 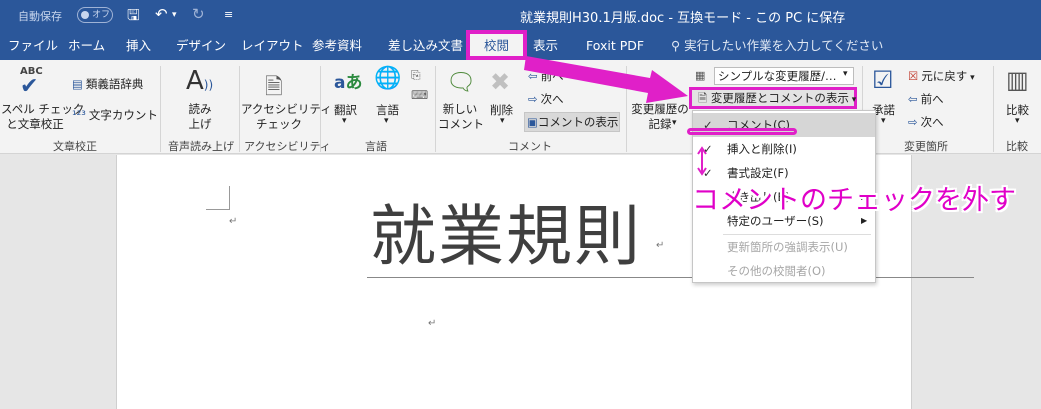 I want to click on instruction-callout: コメントのチェックを外す, so click(x=854, y=200).